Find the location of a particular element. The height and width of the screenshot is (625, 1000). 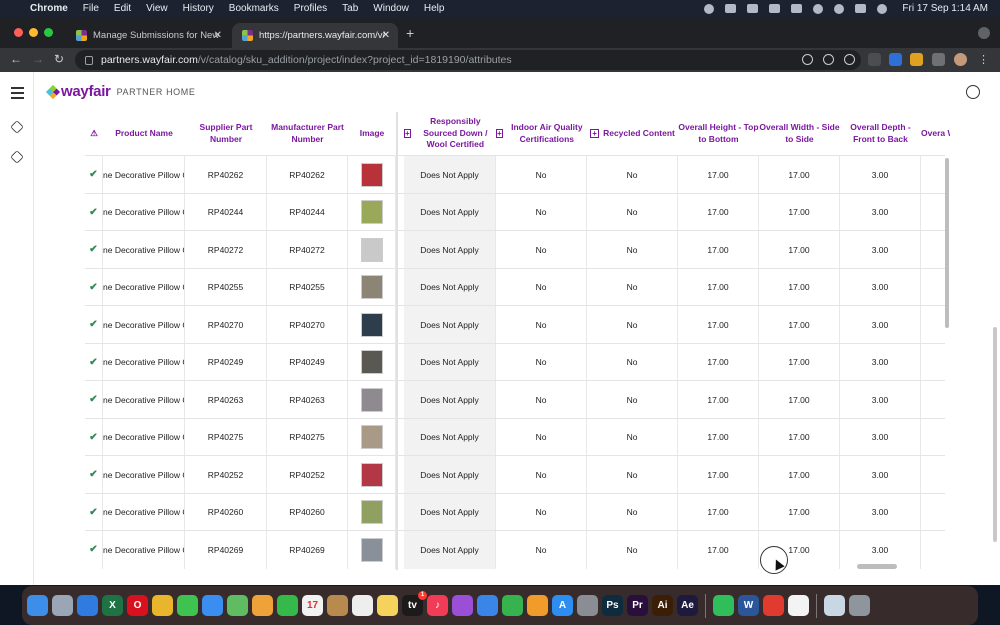

screen-icon is located at coordinates (731, 8).